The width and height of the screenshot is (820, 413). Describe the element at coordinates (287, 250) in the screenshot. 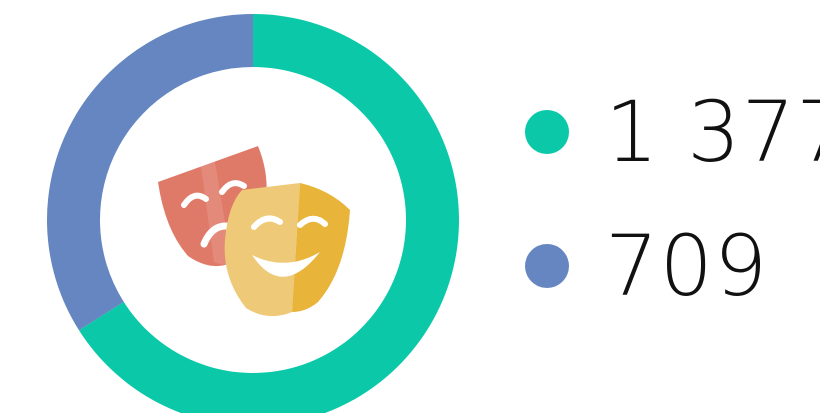

I see `happy-mask-icon` at that location.